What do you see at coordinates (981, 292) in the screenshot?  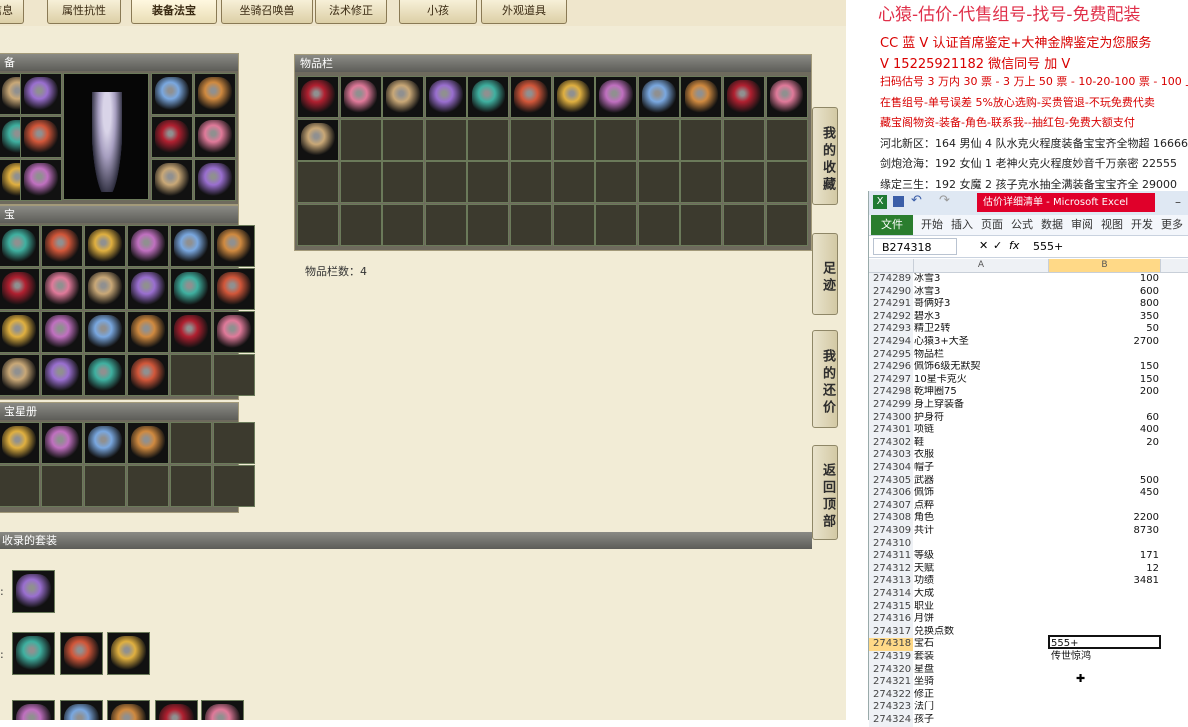 I see `cell-a: 冰雪3` at bounding box center [981, 292].